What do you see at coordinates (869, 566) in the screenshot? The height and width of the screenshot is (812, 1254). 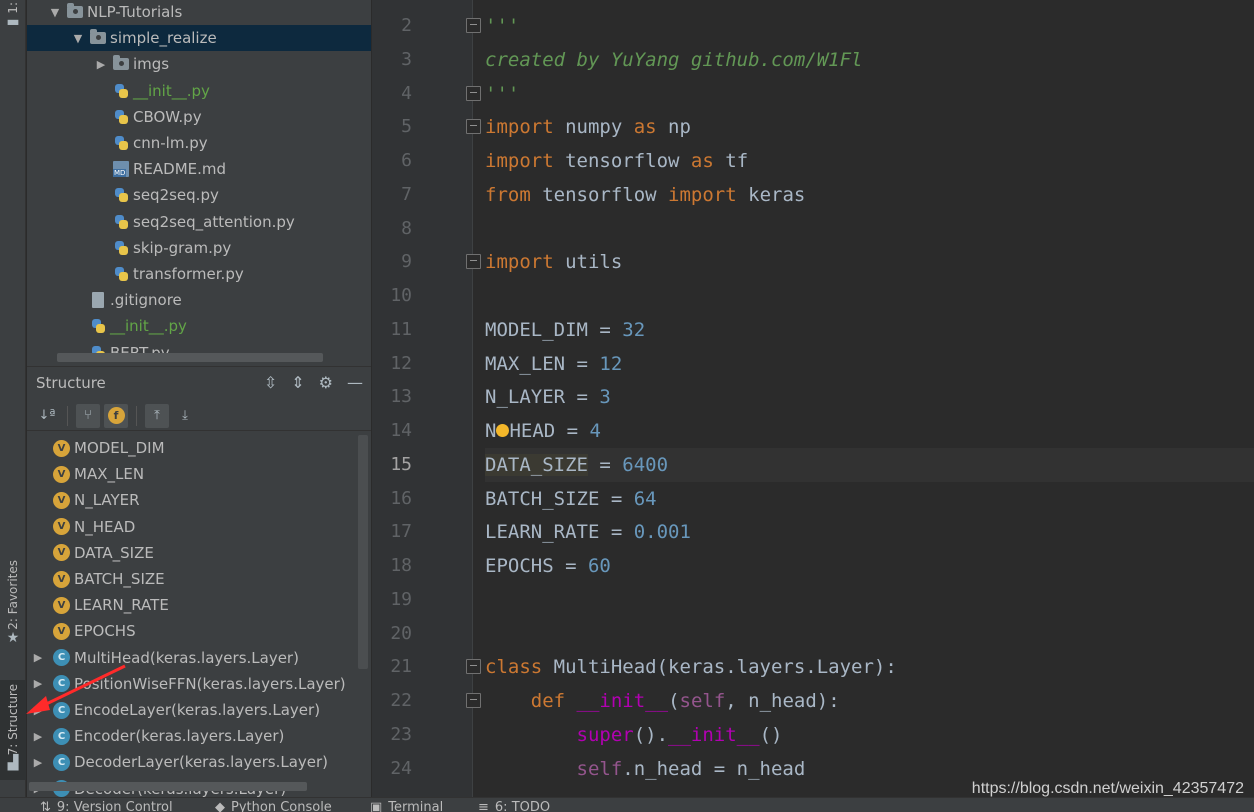 I see `code-line: EPOCHS = 60` at bounding box center [869, 566].